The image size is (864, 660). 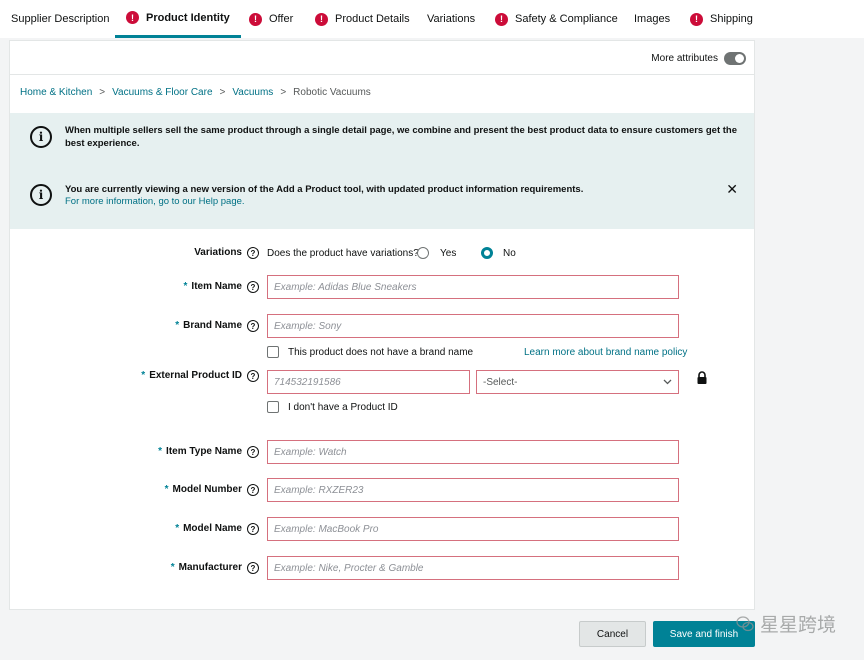 I want to click on model-name-label-text: Model Name, so click(x=212, y=528).